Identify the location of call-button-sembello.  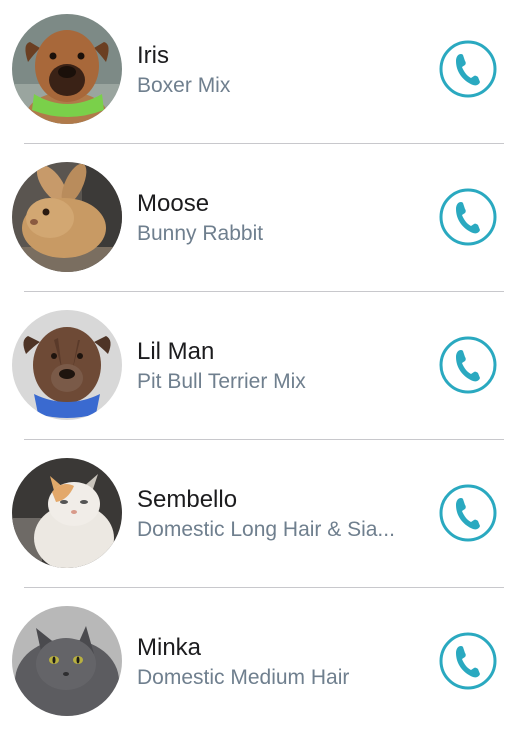
(468, 513).